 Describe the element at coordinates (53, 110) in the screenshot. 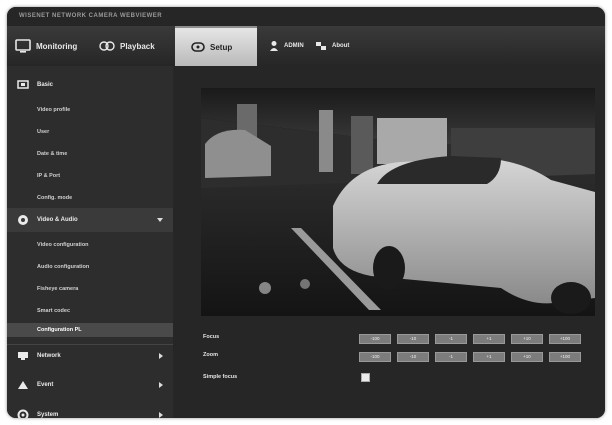

I see `sidebar-item-video-profile: Video profile` at that location.